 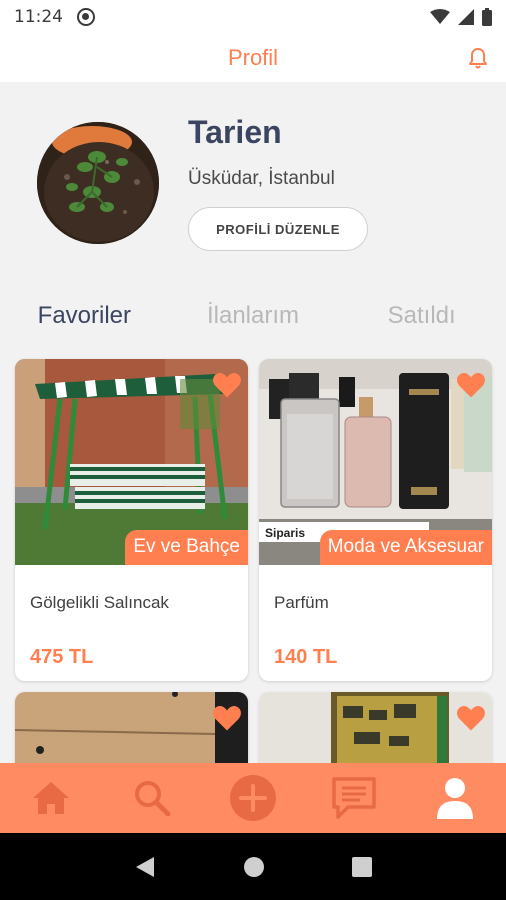 What do you see at coordinates (421, 316) in the screenshot?
I see `tab-sold: Satıldı` at bounding box center [421, 316].